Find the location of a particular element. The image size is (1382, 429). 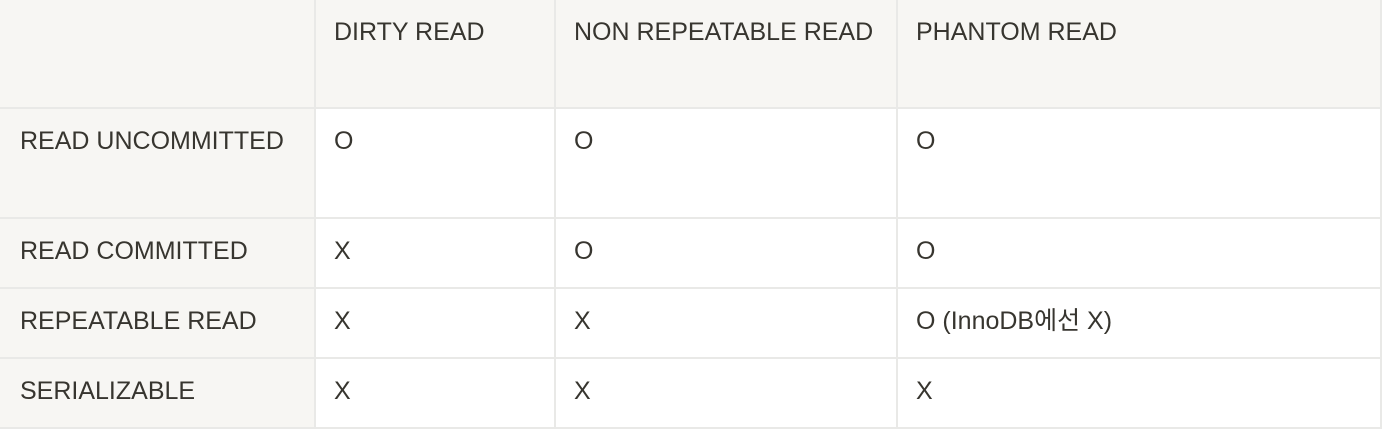

row-header-read-uncommitted: READ UNCOMMITTED is located at coordinates (158, 163).